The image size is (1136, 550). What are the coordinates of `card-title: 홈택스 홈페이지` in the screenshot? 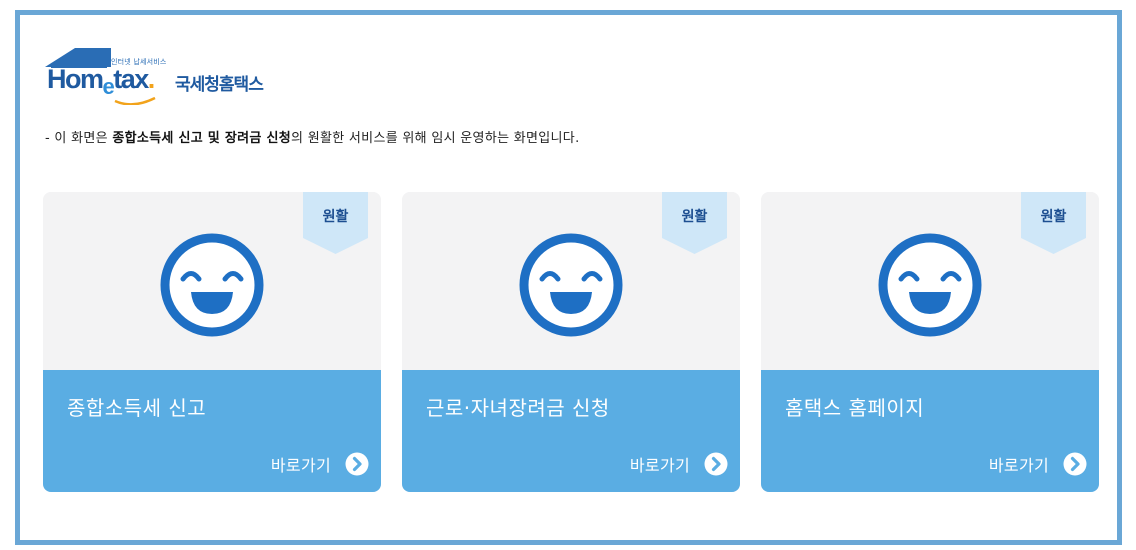 It's located at (855, 408).